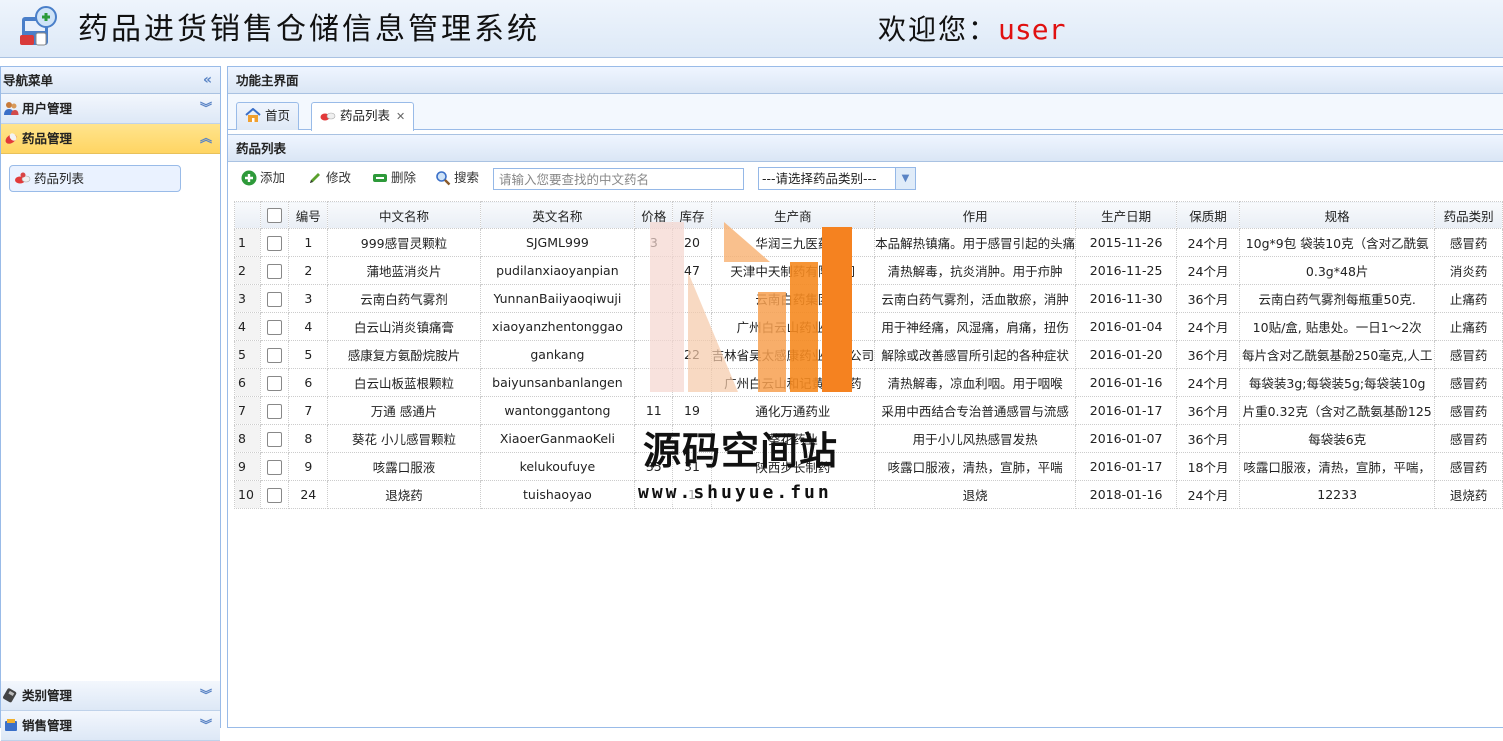 The width and height of the screenshot is (1503, 741). What do you see at coordinates (329, 179) in the screenshot?
I see `edit-button: 修改` at bounding box center [329, 179].